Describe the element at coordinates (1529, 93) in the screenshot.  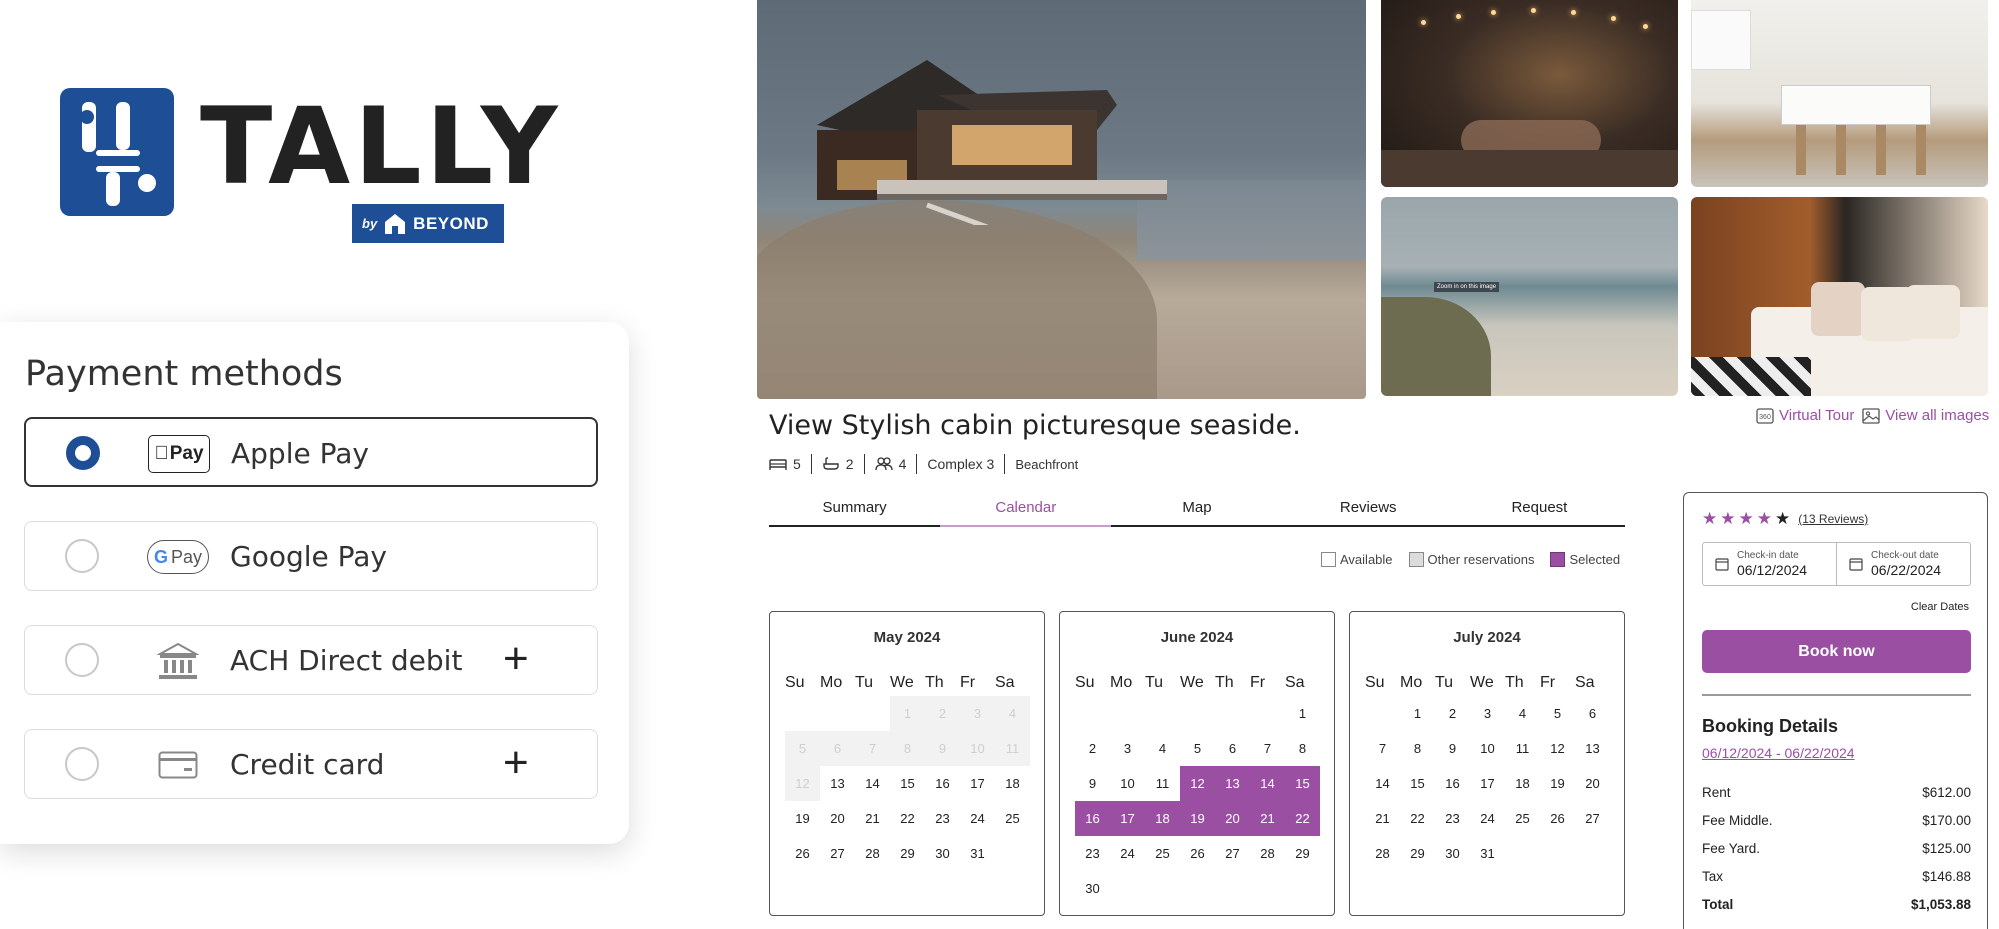
I see `photo-patio-night` at that location.